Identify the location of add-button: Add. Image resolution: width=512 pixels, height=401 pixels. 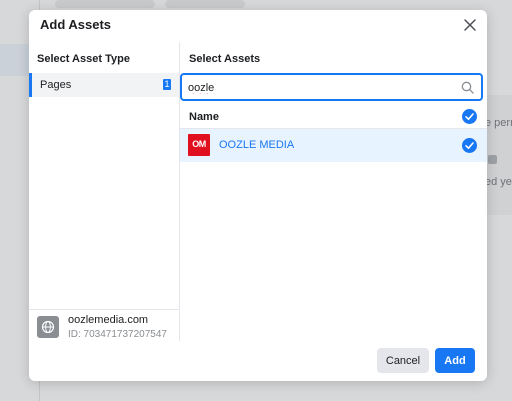
(455, 360).